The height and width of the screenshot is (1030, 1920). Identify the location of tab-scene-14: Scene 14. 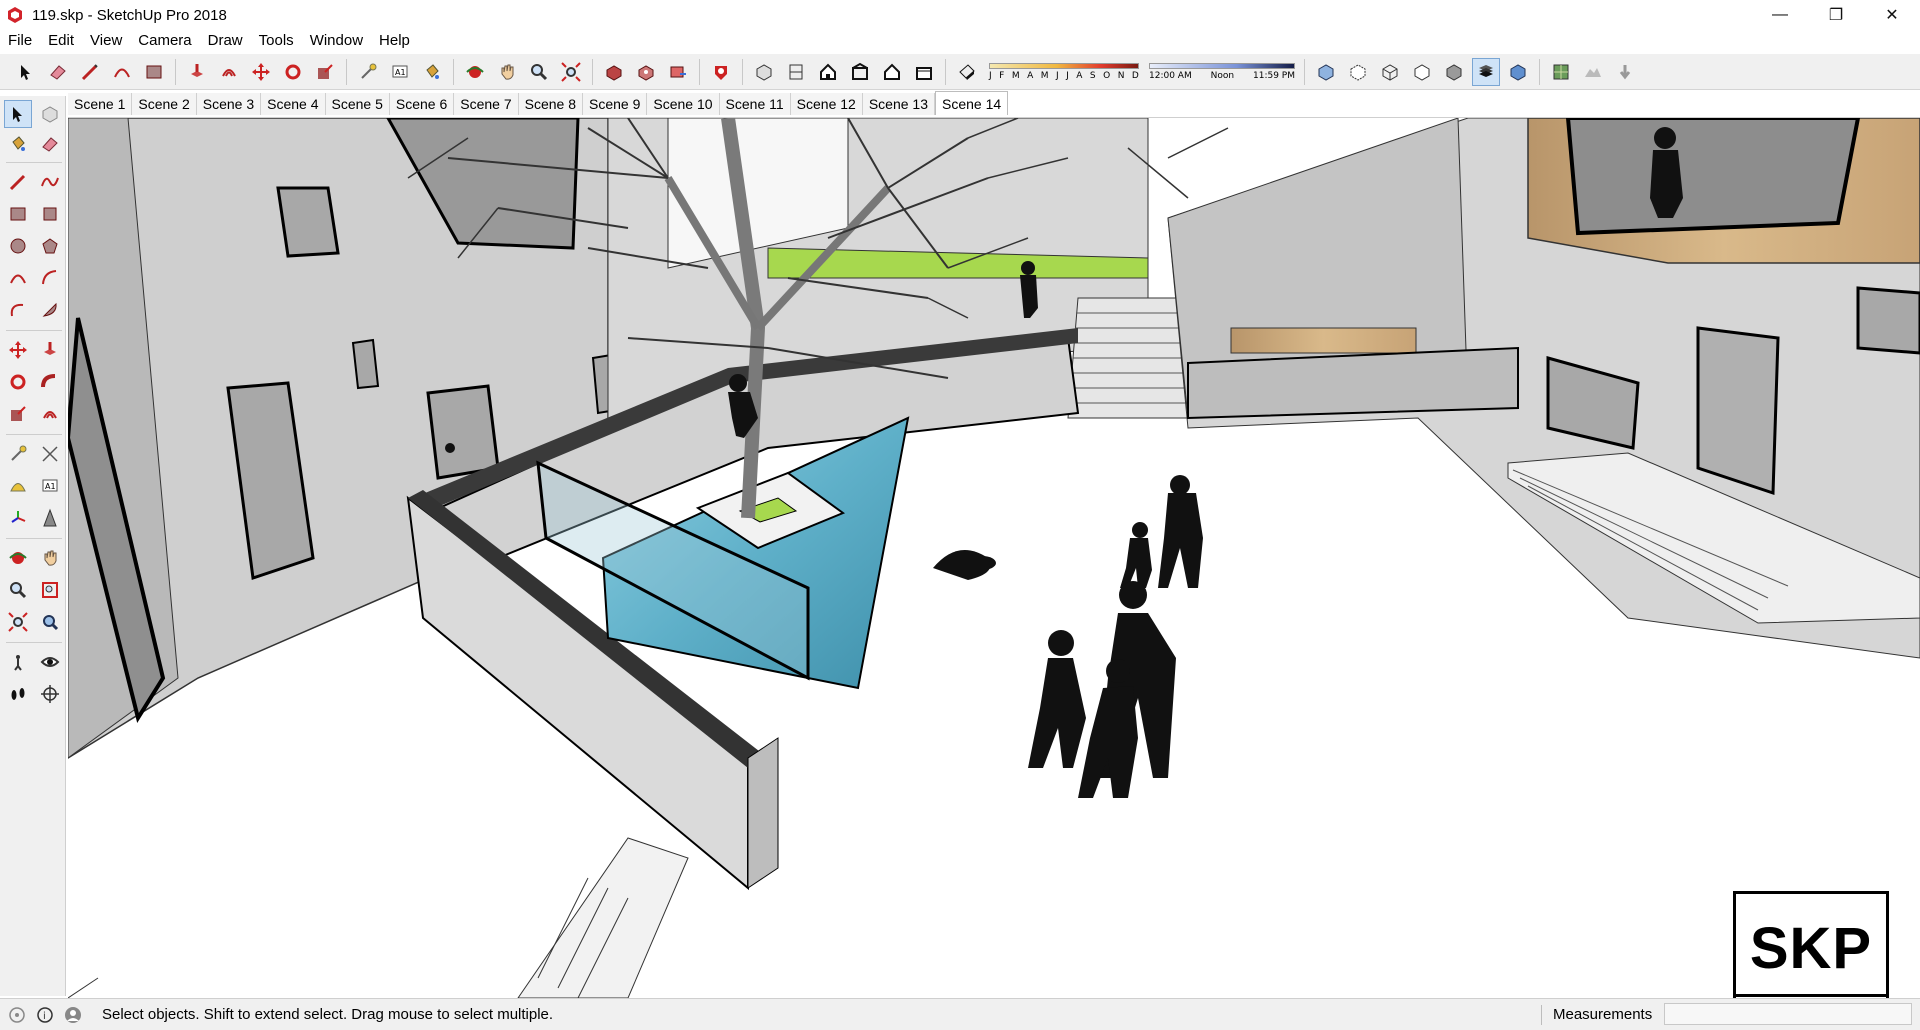
(972, 103).